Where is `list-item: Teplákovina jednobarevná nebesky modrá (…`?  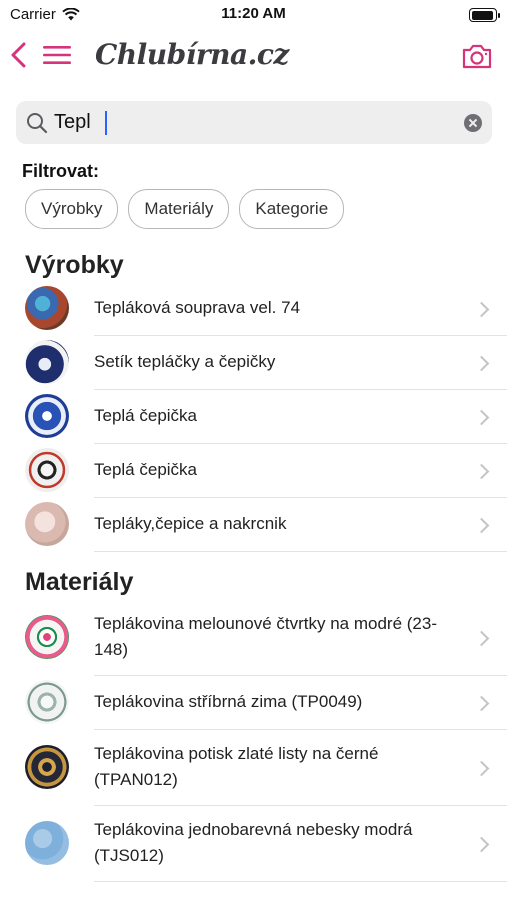 list-item: Teplákovina jednobarevná nebesky modrá (… is located at coordinates (253, 844).